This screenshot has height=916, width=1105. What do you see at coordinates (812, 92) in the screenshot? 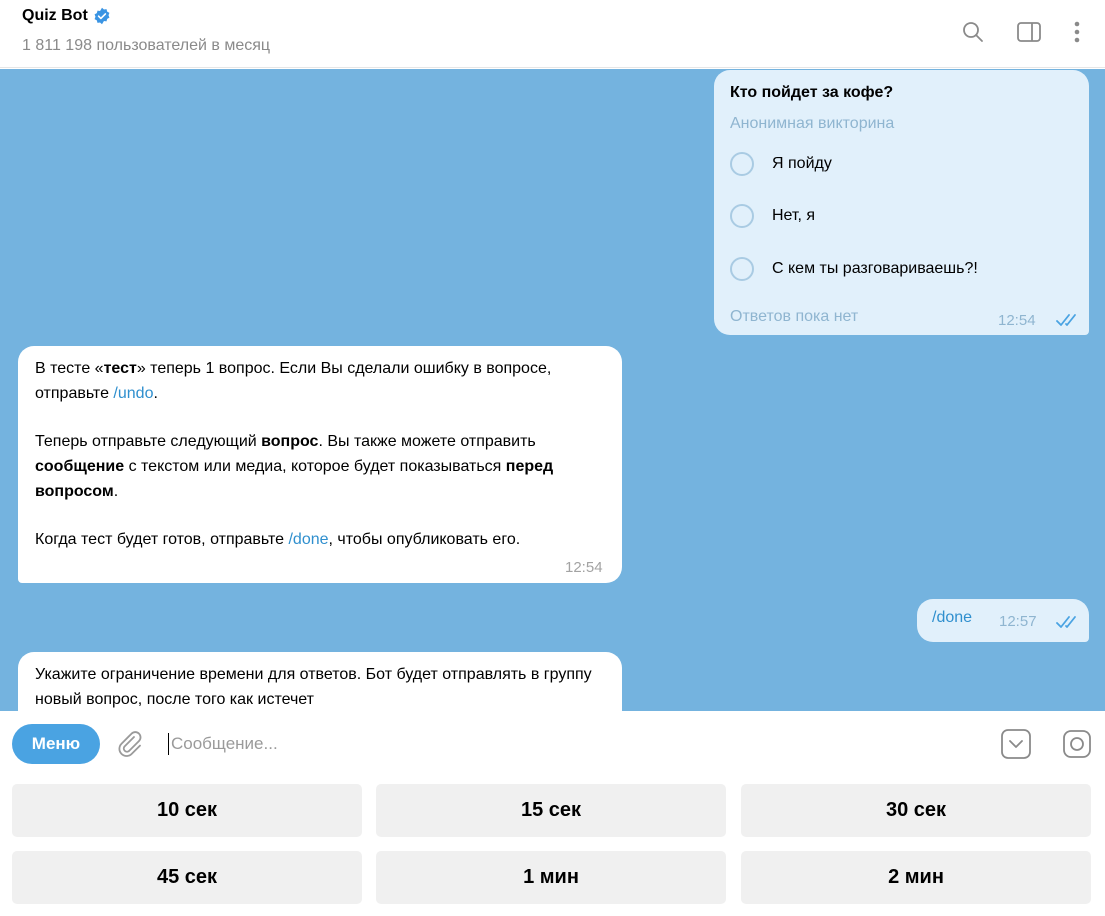
I see `poll-question: Кто пойдет за кофе?` at bounding box center [812, 92].